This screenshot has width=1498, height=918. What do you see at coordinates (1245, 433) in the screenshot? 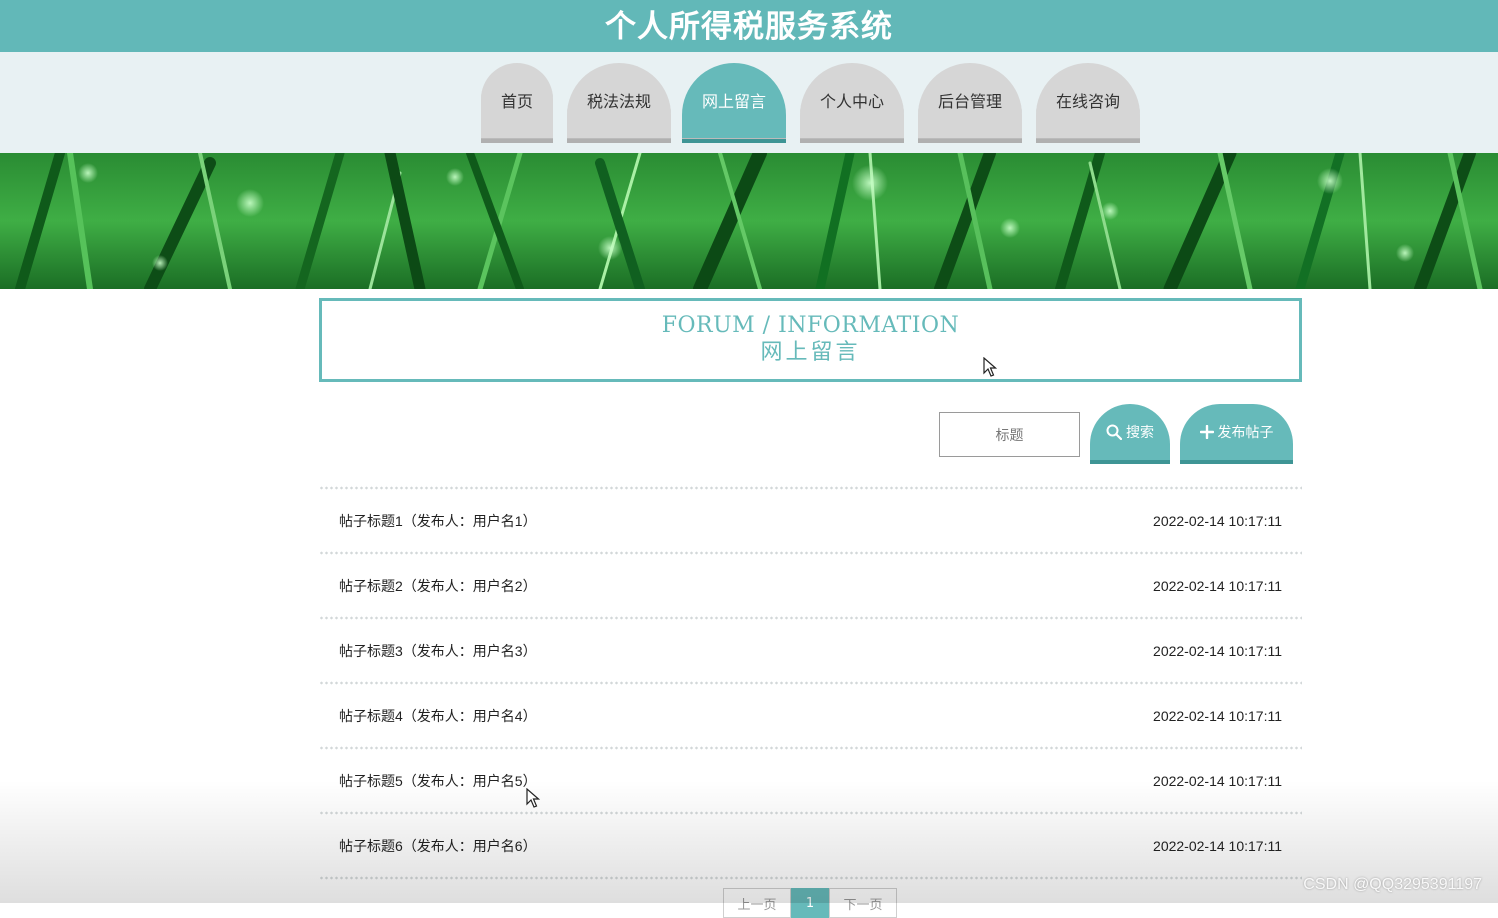
I see `publish-post-label: 发布帖子` at bounding box center [1245, 433].